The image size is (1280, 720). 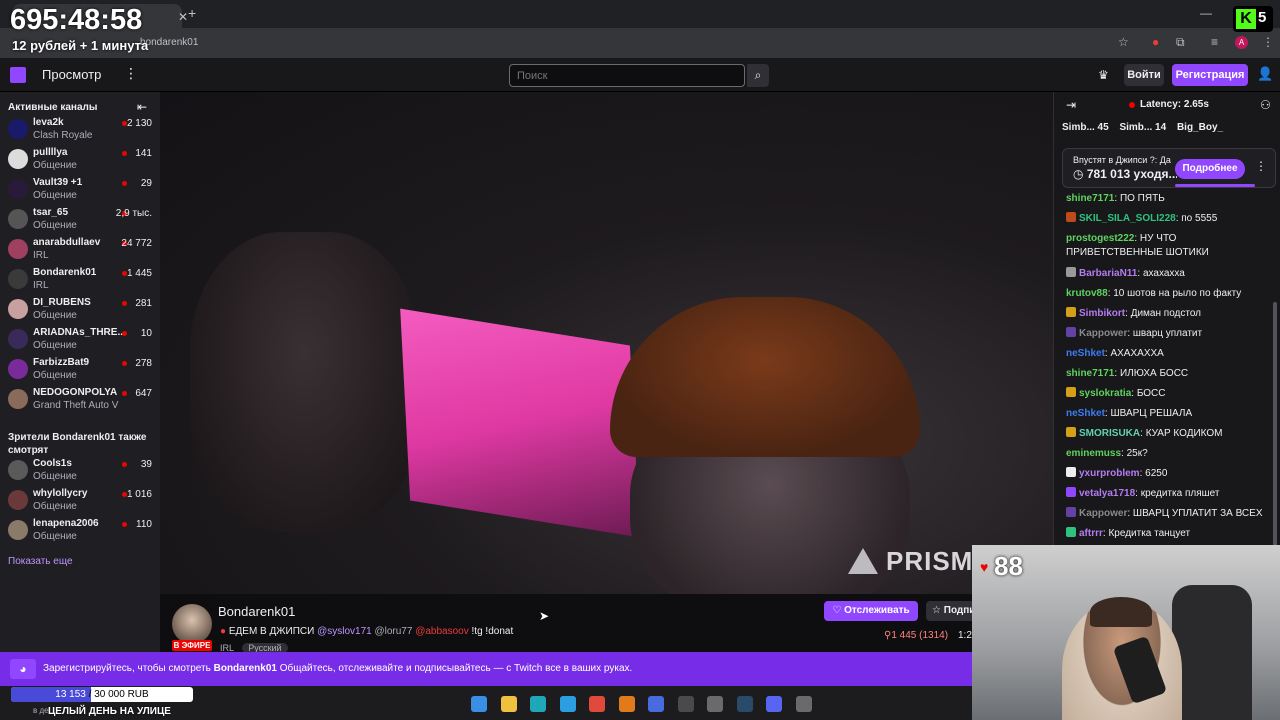 I want to click on channel-category: Общение, so click(x=55, y=476).